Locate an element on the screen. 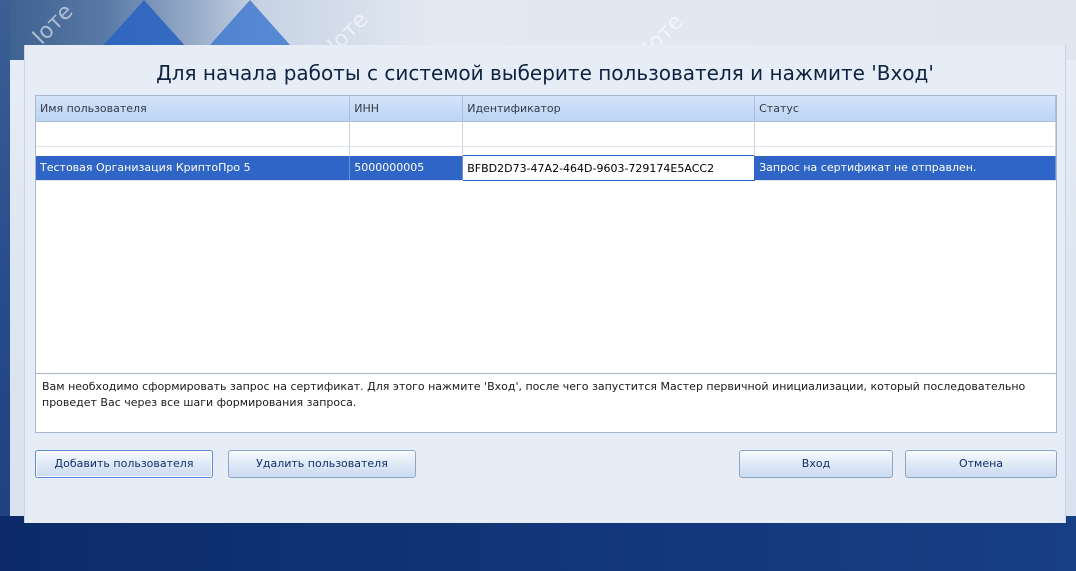  column-header-status: Статус is located at coordinates (905, 109).